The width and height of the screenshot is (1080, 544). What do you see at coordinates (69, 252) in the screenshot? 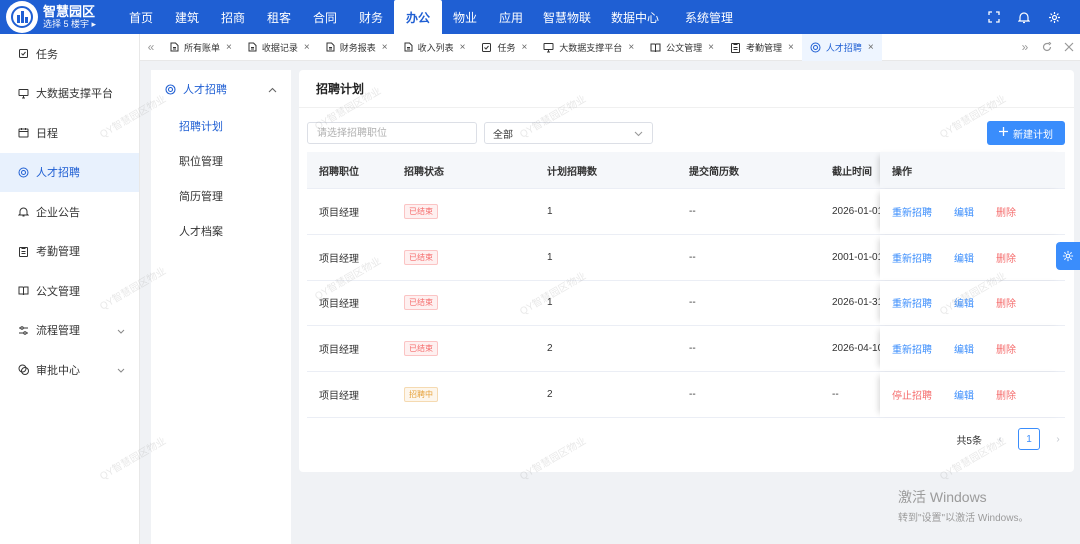
I see `sidebar-item: 考勤管理` at bounding box center [69, 252].